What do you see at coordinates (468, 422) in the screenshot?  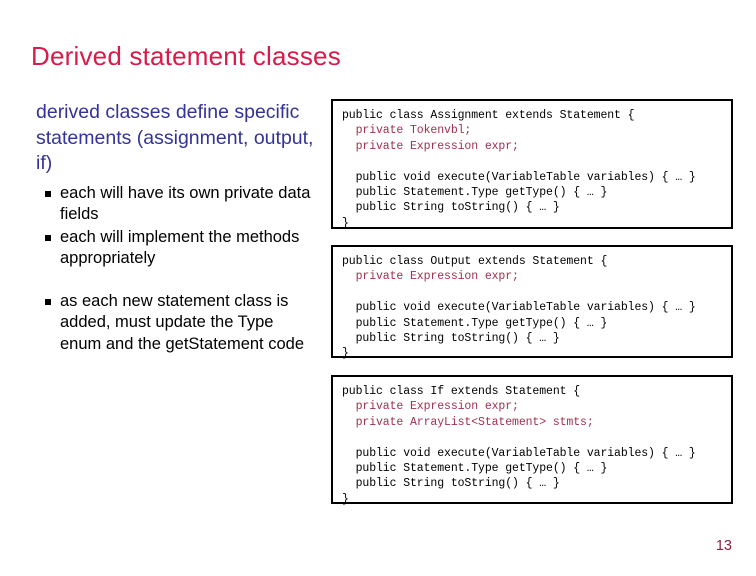 I see `code-line: private ArrayList<Statement> stmts;` at bounding box center [468, 422].